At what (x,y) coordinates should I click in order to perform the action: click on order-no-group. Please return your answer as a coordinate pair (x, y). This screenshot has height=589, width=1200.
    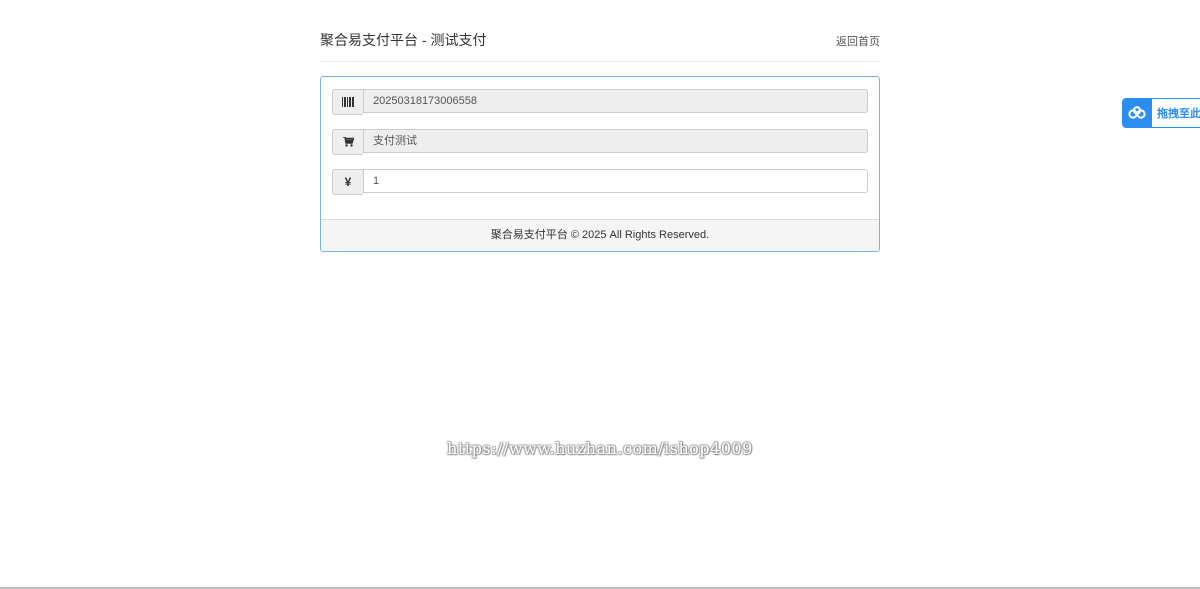
    Looking at the image, I should click on (600, 102).